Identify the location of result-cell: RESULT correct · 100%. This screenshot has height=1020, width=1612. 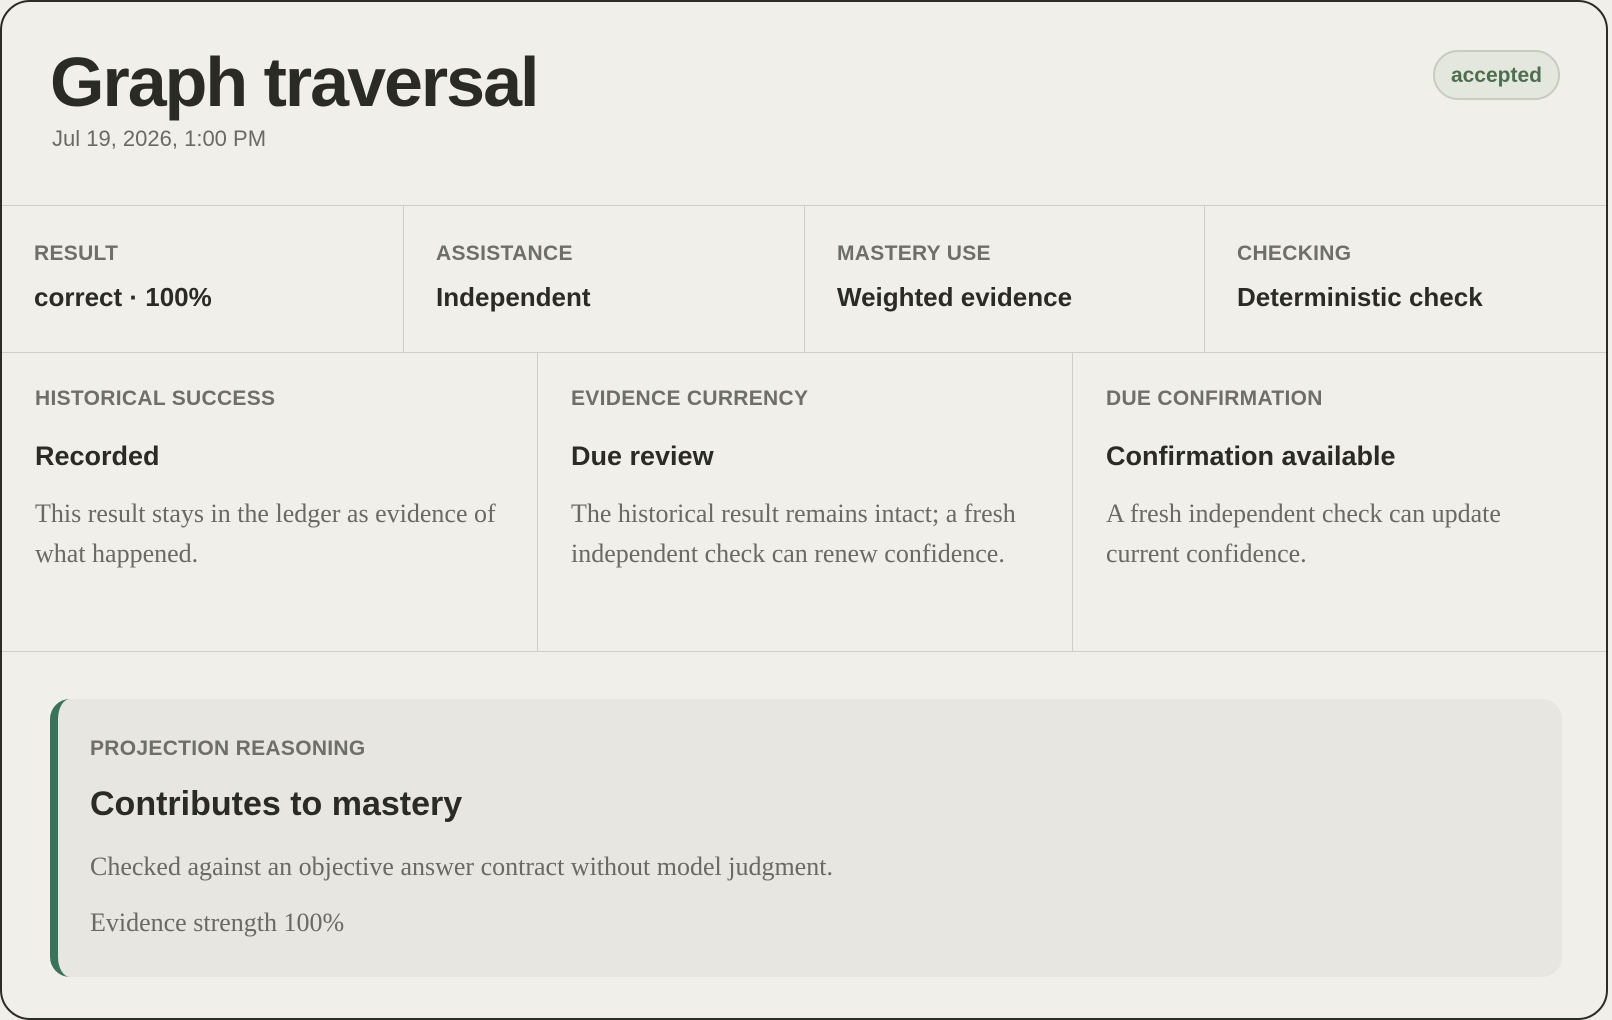
(203, 279).